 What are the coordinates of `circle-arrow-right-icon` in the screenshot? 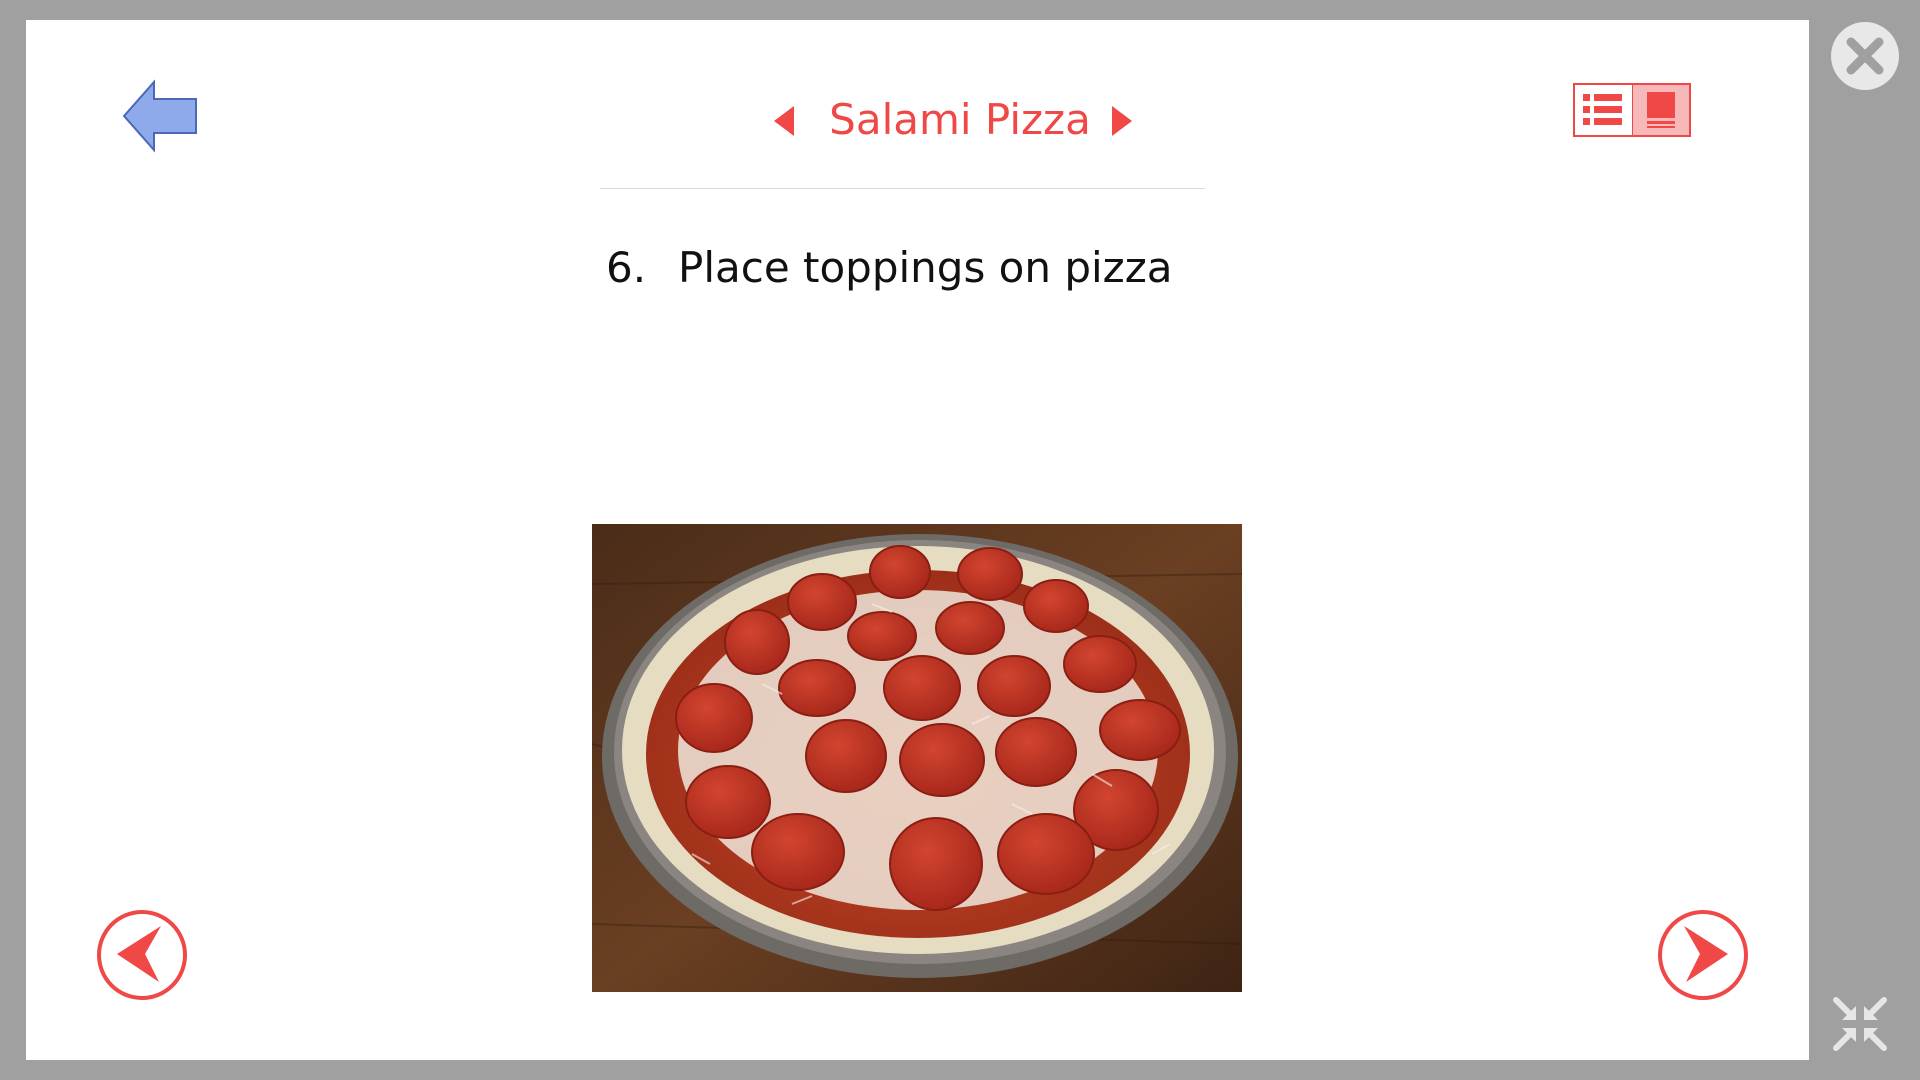 It's located at (1703, 955).